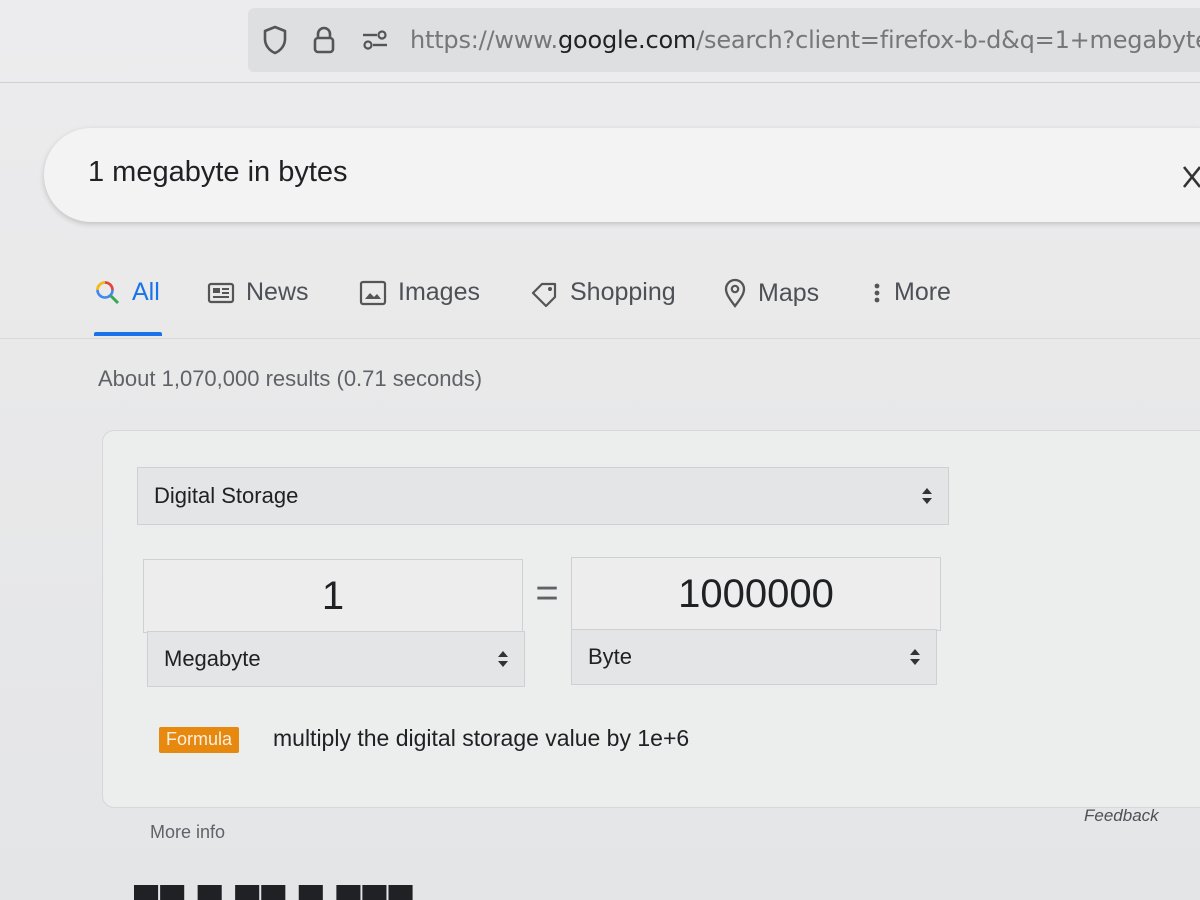  Describe the element at coordinates (187, 832) in the screenshot. I see `more-info-link: More info` at that location.